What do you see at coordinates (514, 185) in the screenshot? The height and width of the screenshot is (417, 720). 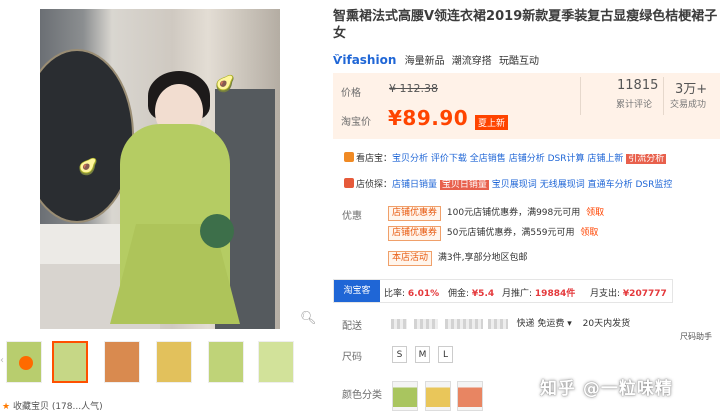 I see `tool-link: 宝贝展现词` at bounding box center [514, 185].